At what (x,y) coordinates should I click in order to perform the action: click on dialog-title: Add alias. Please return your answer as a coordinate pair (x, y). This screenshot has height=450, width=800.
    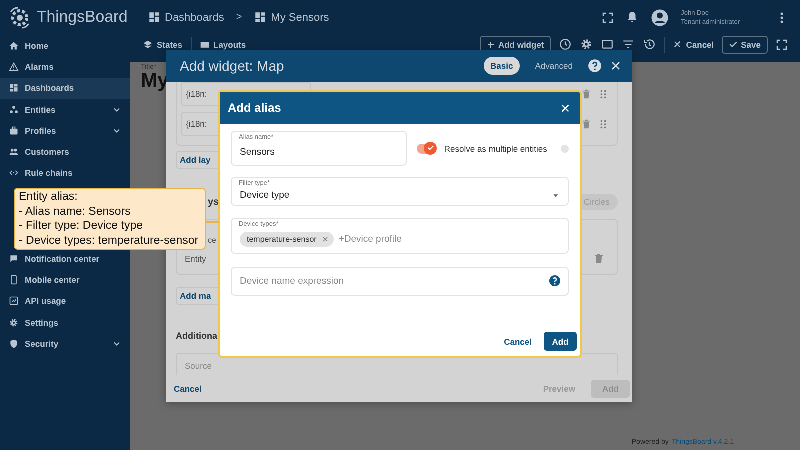
    Looking at the image, I should click on (255, 108).